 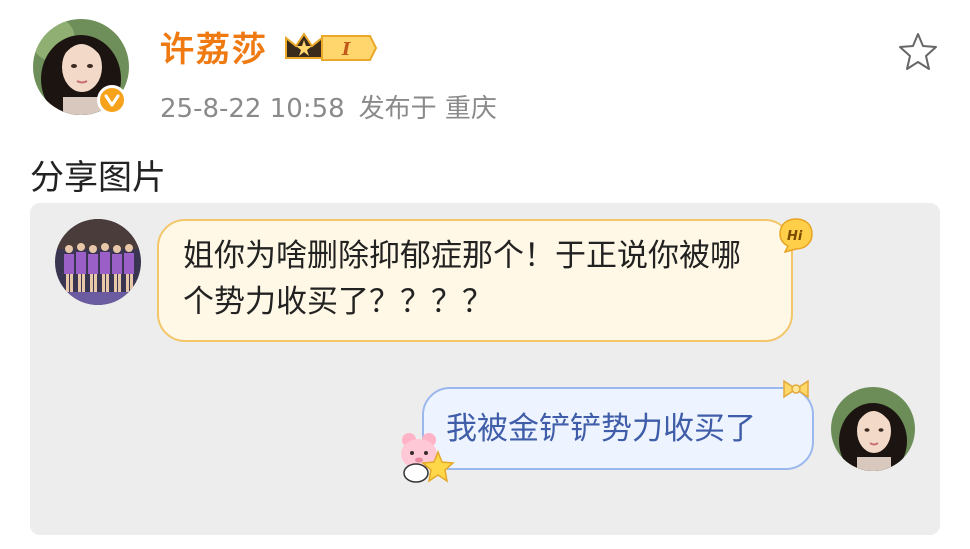 I want to click on author-name: 许荔莎, so click(x=214, y=46).